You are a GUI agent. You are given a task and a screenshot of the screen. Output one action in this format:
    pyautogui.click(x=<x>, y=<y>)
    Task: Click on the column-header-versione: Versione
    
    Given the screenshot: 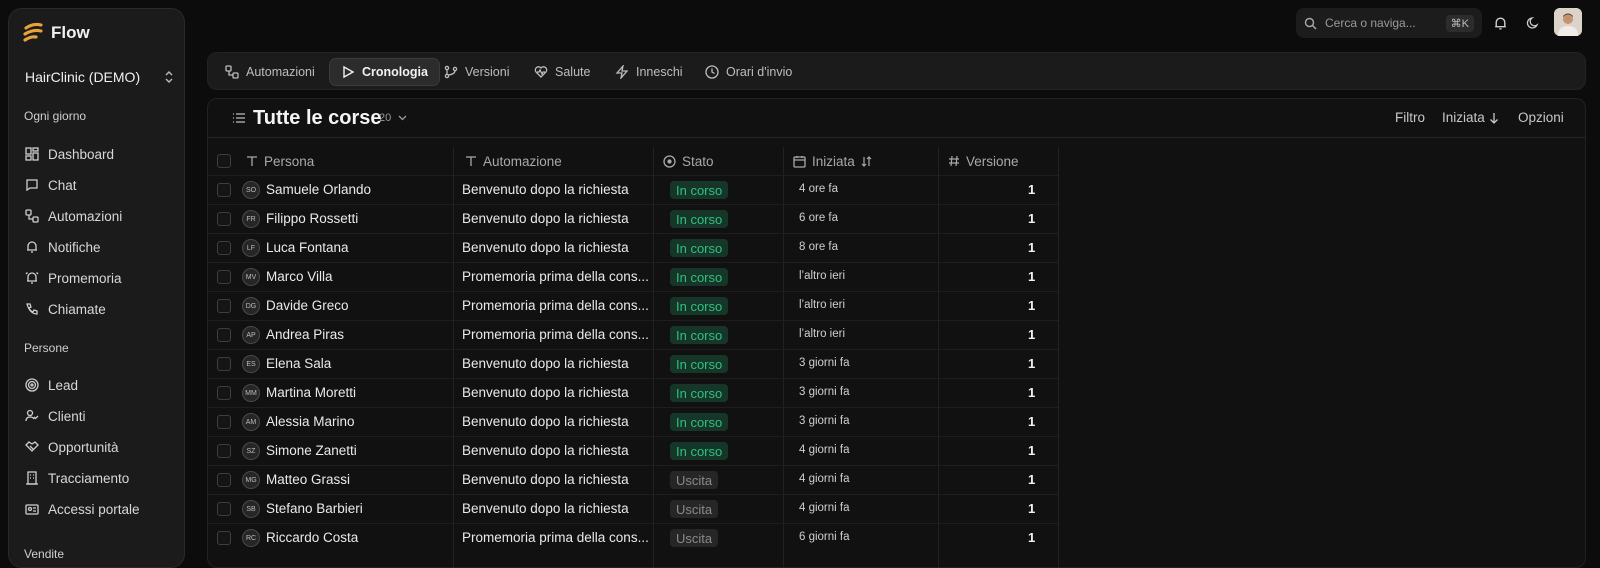 What is the action you would take?
    pyautogui.click(x=983, y=161)
    